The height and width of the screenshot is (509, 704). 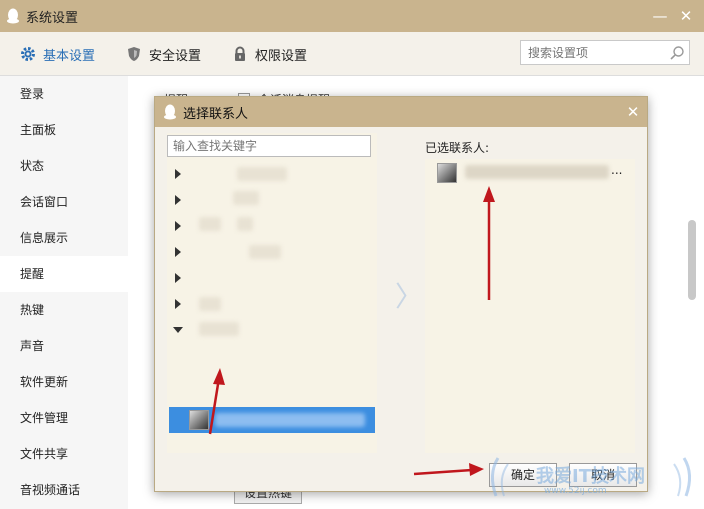 I want to click on add-arrow-icon: 〉, so click(x=409, y=295).